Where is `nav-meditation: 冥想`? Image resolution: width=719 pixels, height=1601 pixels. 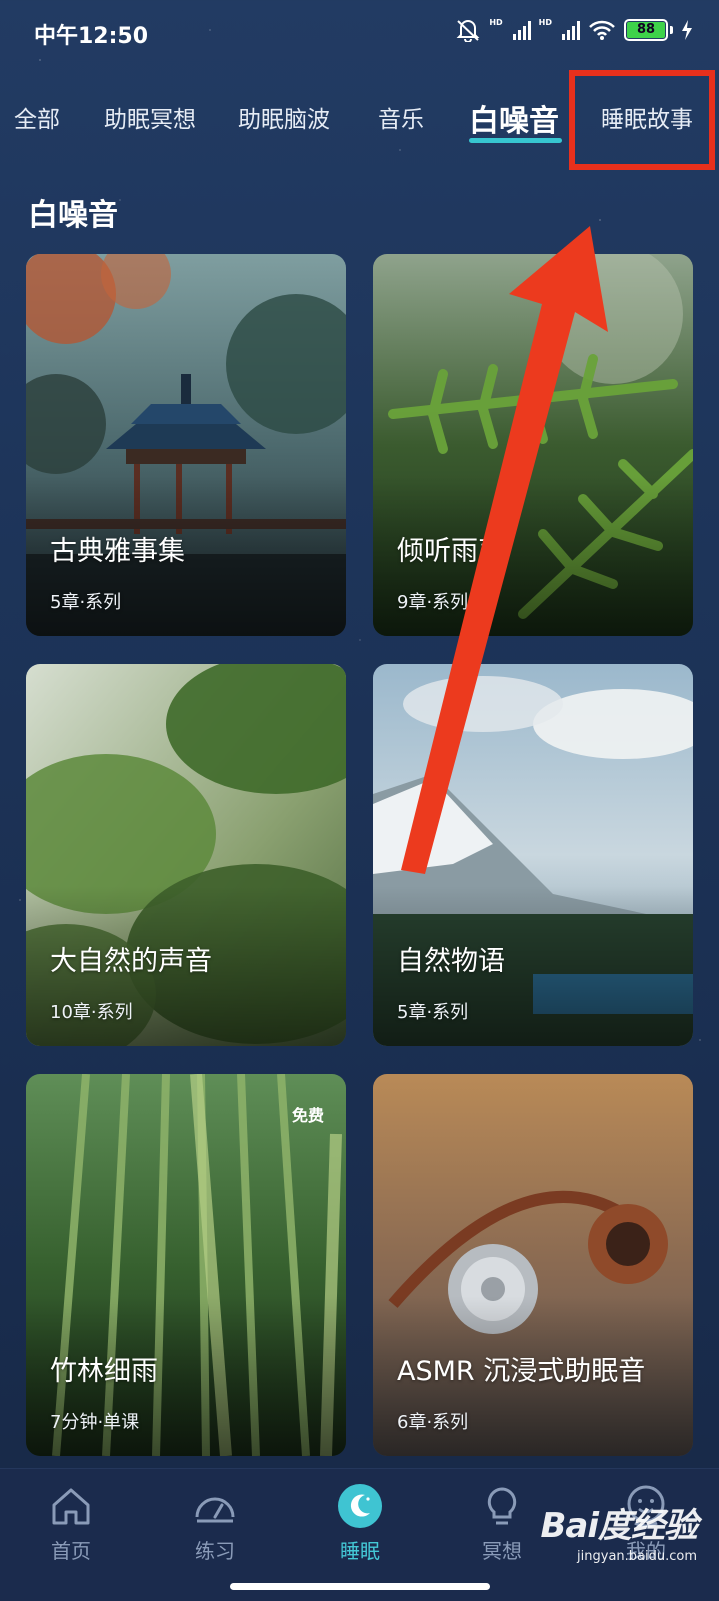 nav-meditation: 冥想 is located at coordinates (502, 1523).